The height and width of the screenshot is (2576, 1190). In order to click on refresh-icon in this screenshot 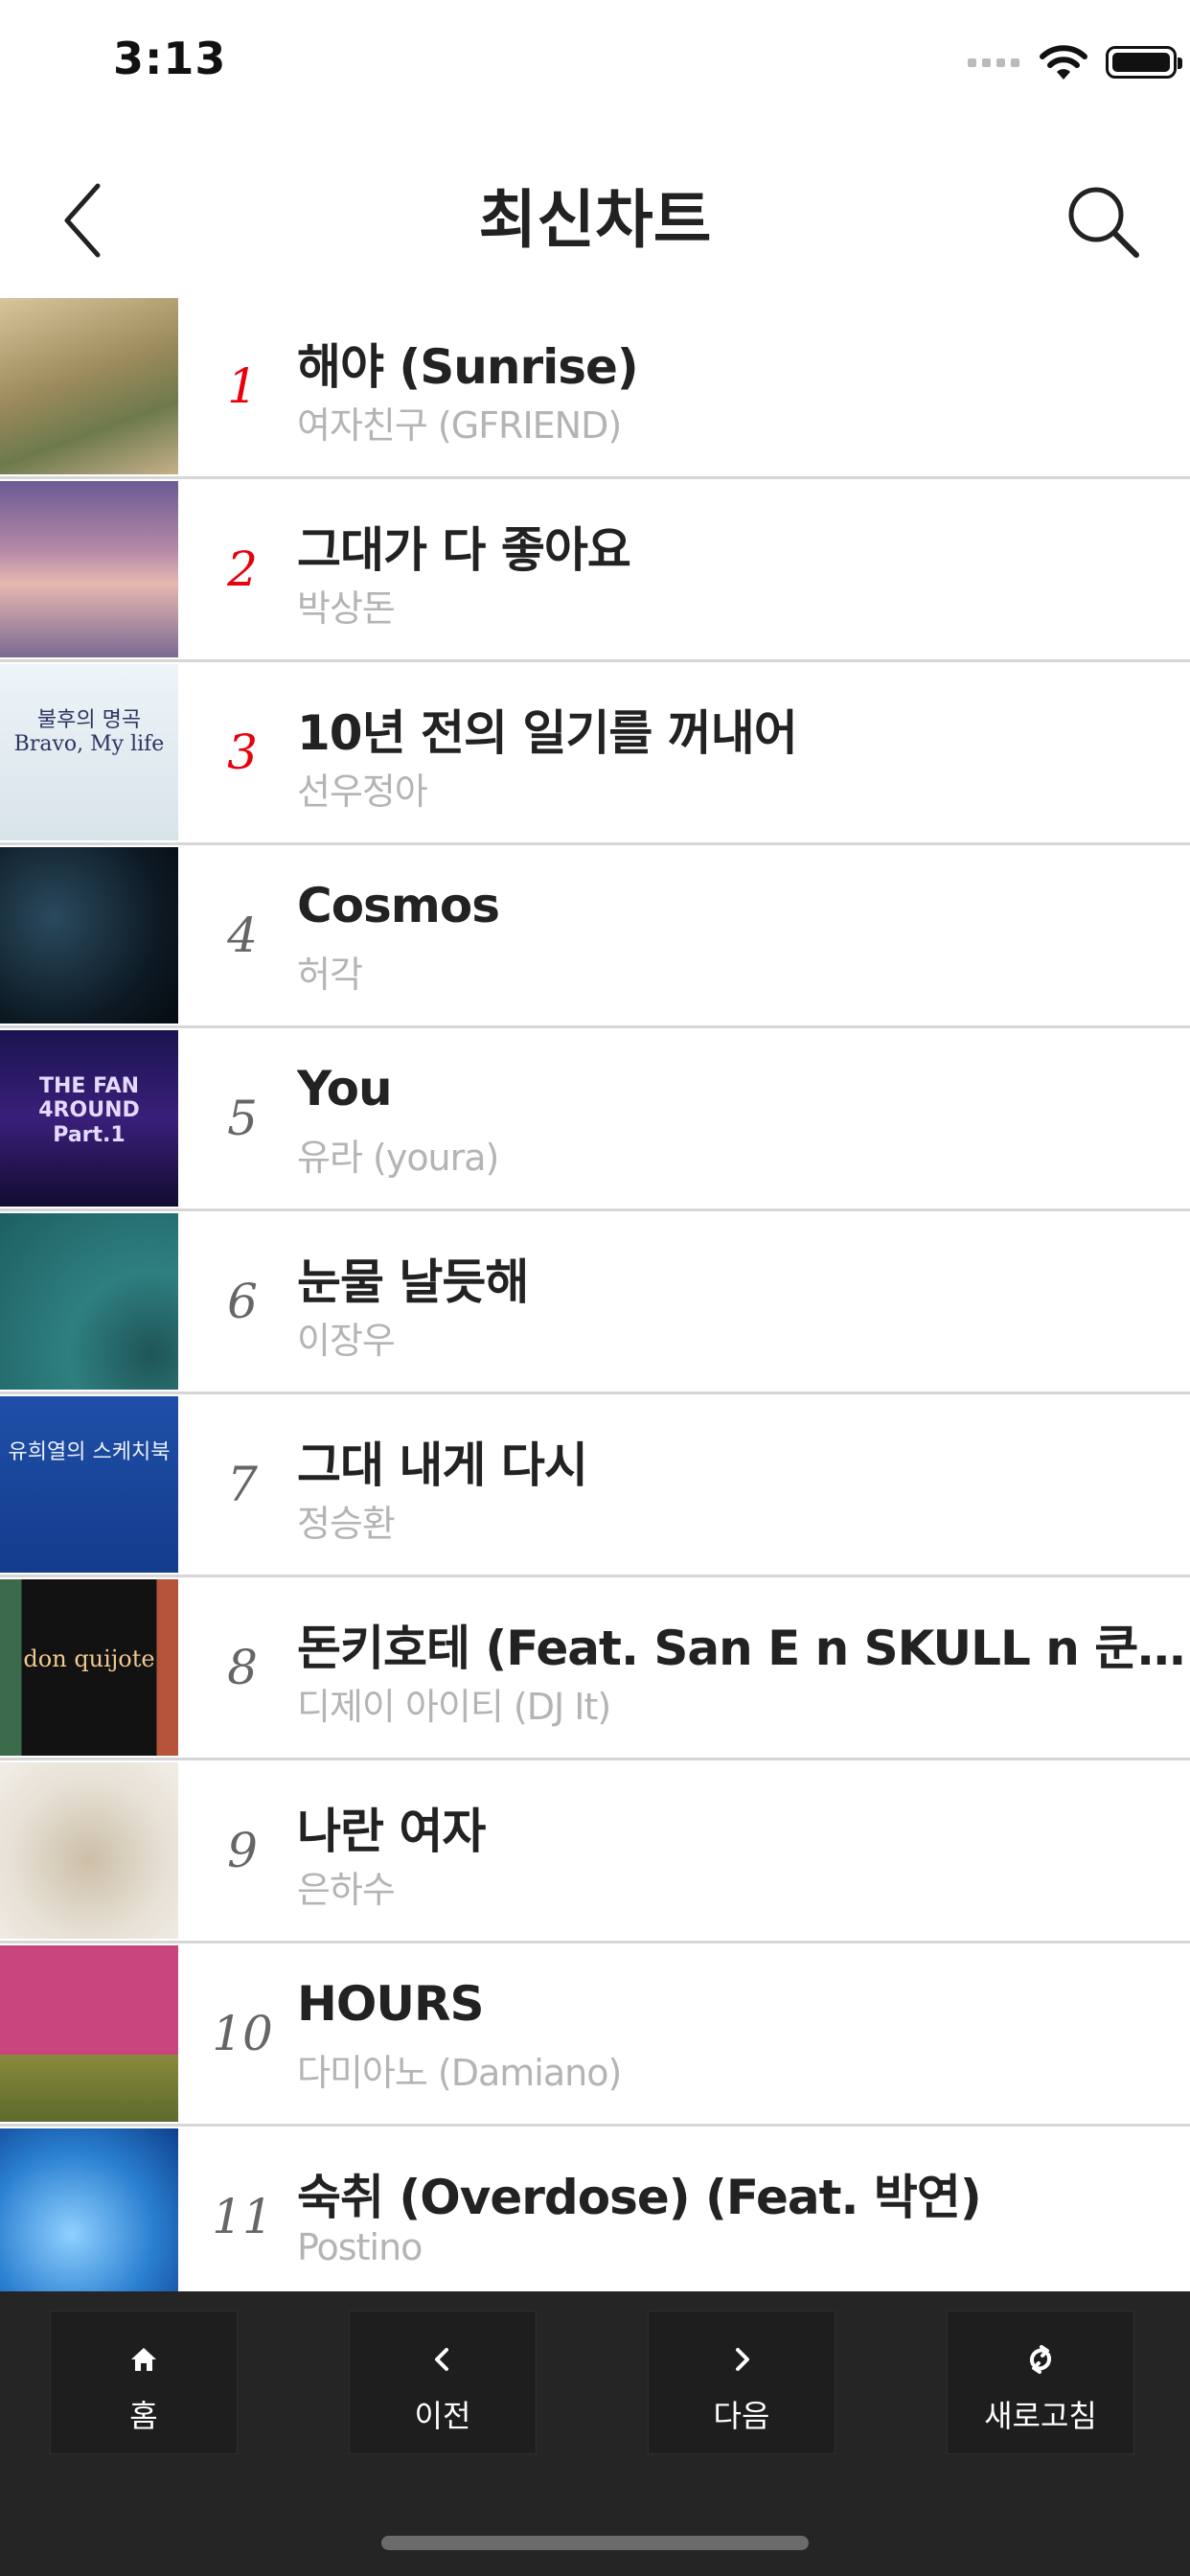, I will do `click(1040, 2359)`.